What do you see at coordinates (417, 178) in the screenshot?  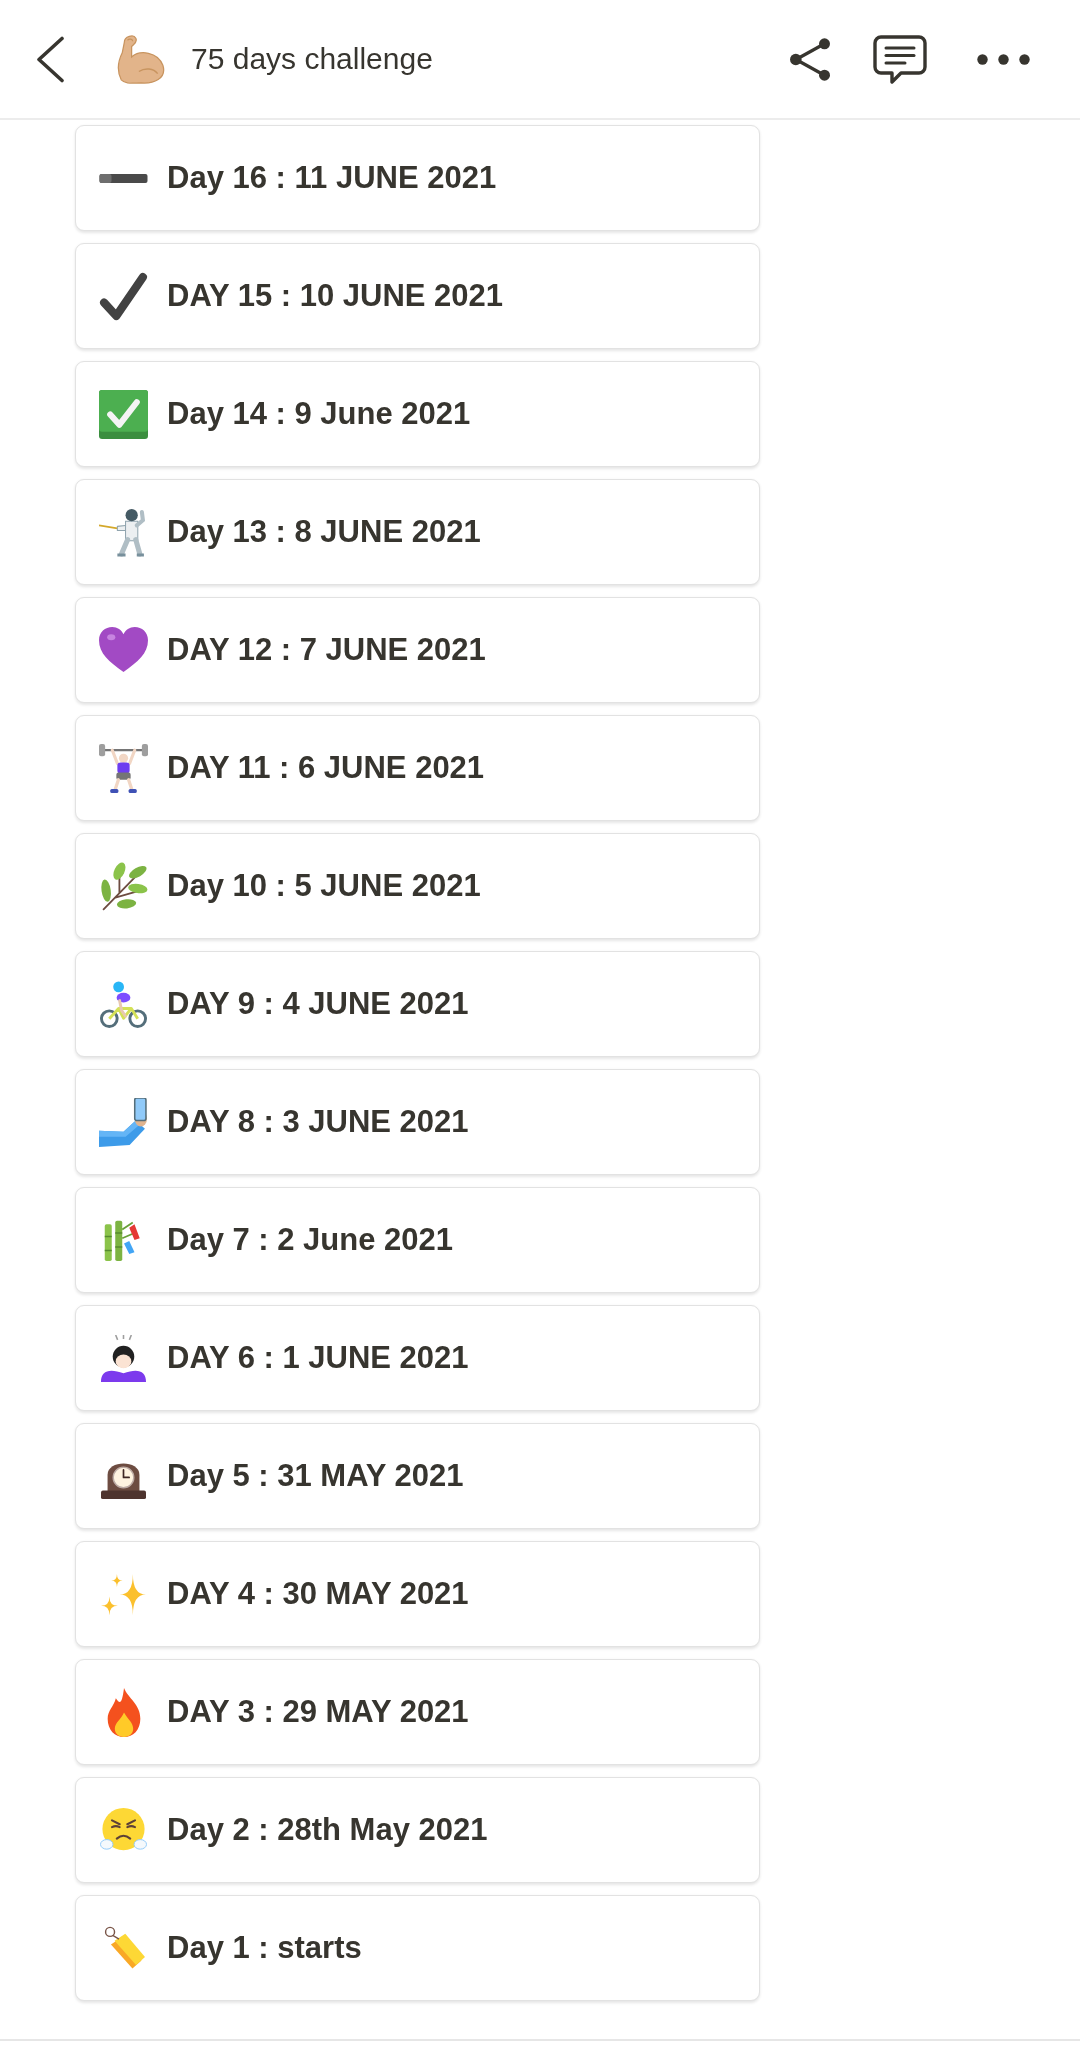 I see `page-link: Day 16 : 11 JUNE 2021` at bounding box center [417, 178].